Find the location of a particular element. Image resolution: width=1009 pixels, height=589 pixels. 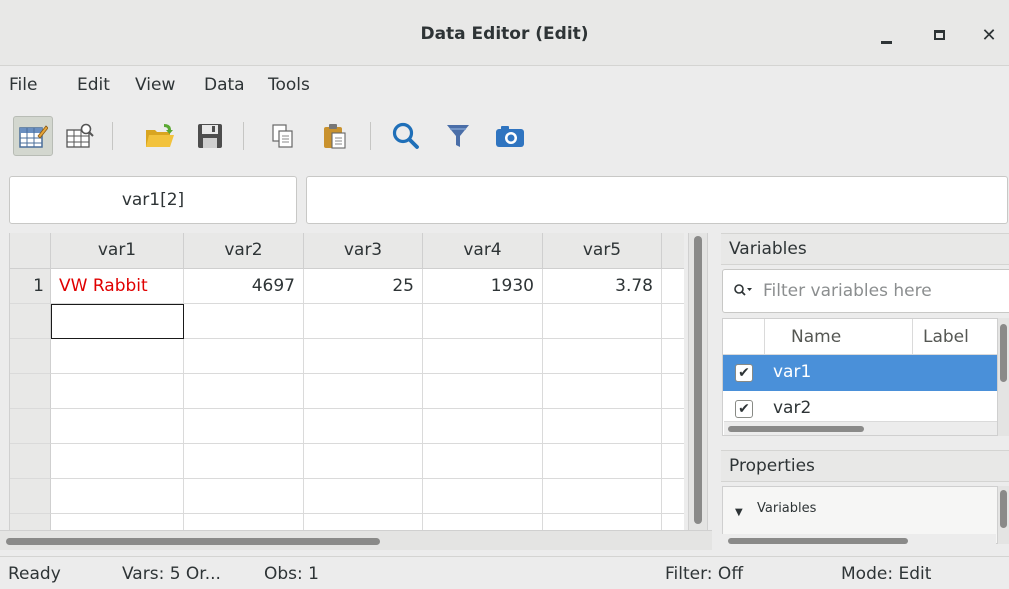

variables-horizontal-scrollbar is located at coordinates (860, 428).